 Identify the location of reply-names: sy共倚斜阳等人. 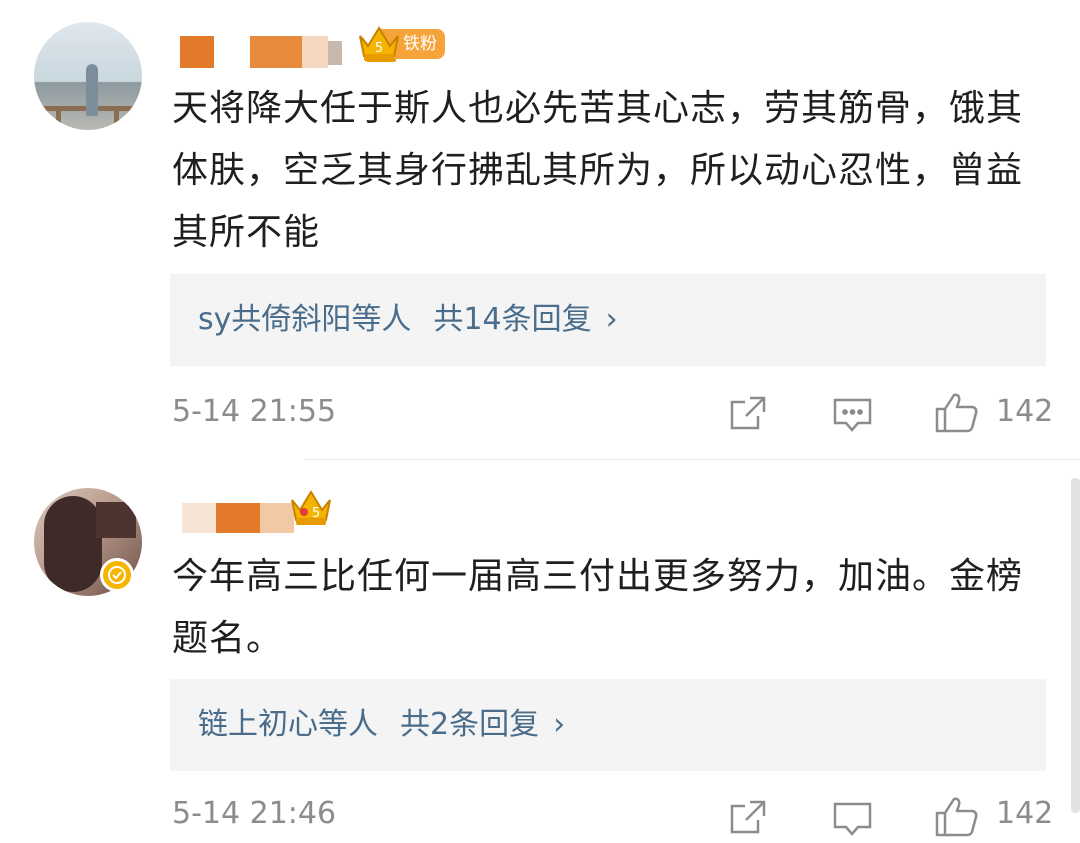
(305, 319).